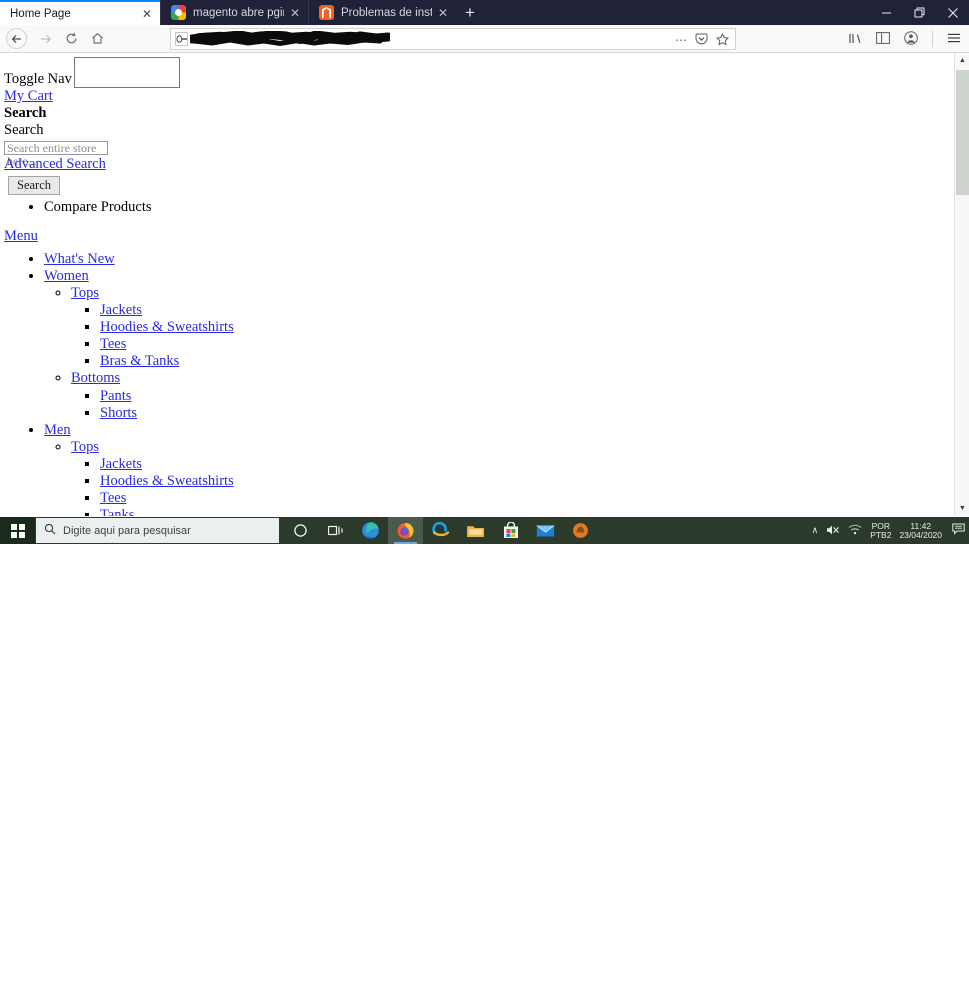  I want to click on home-icon, so click(97, 39).